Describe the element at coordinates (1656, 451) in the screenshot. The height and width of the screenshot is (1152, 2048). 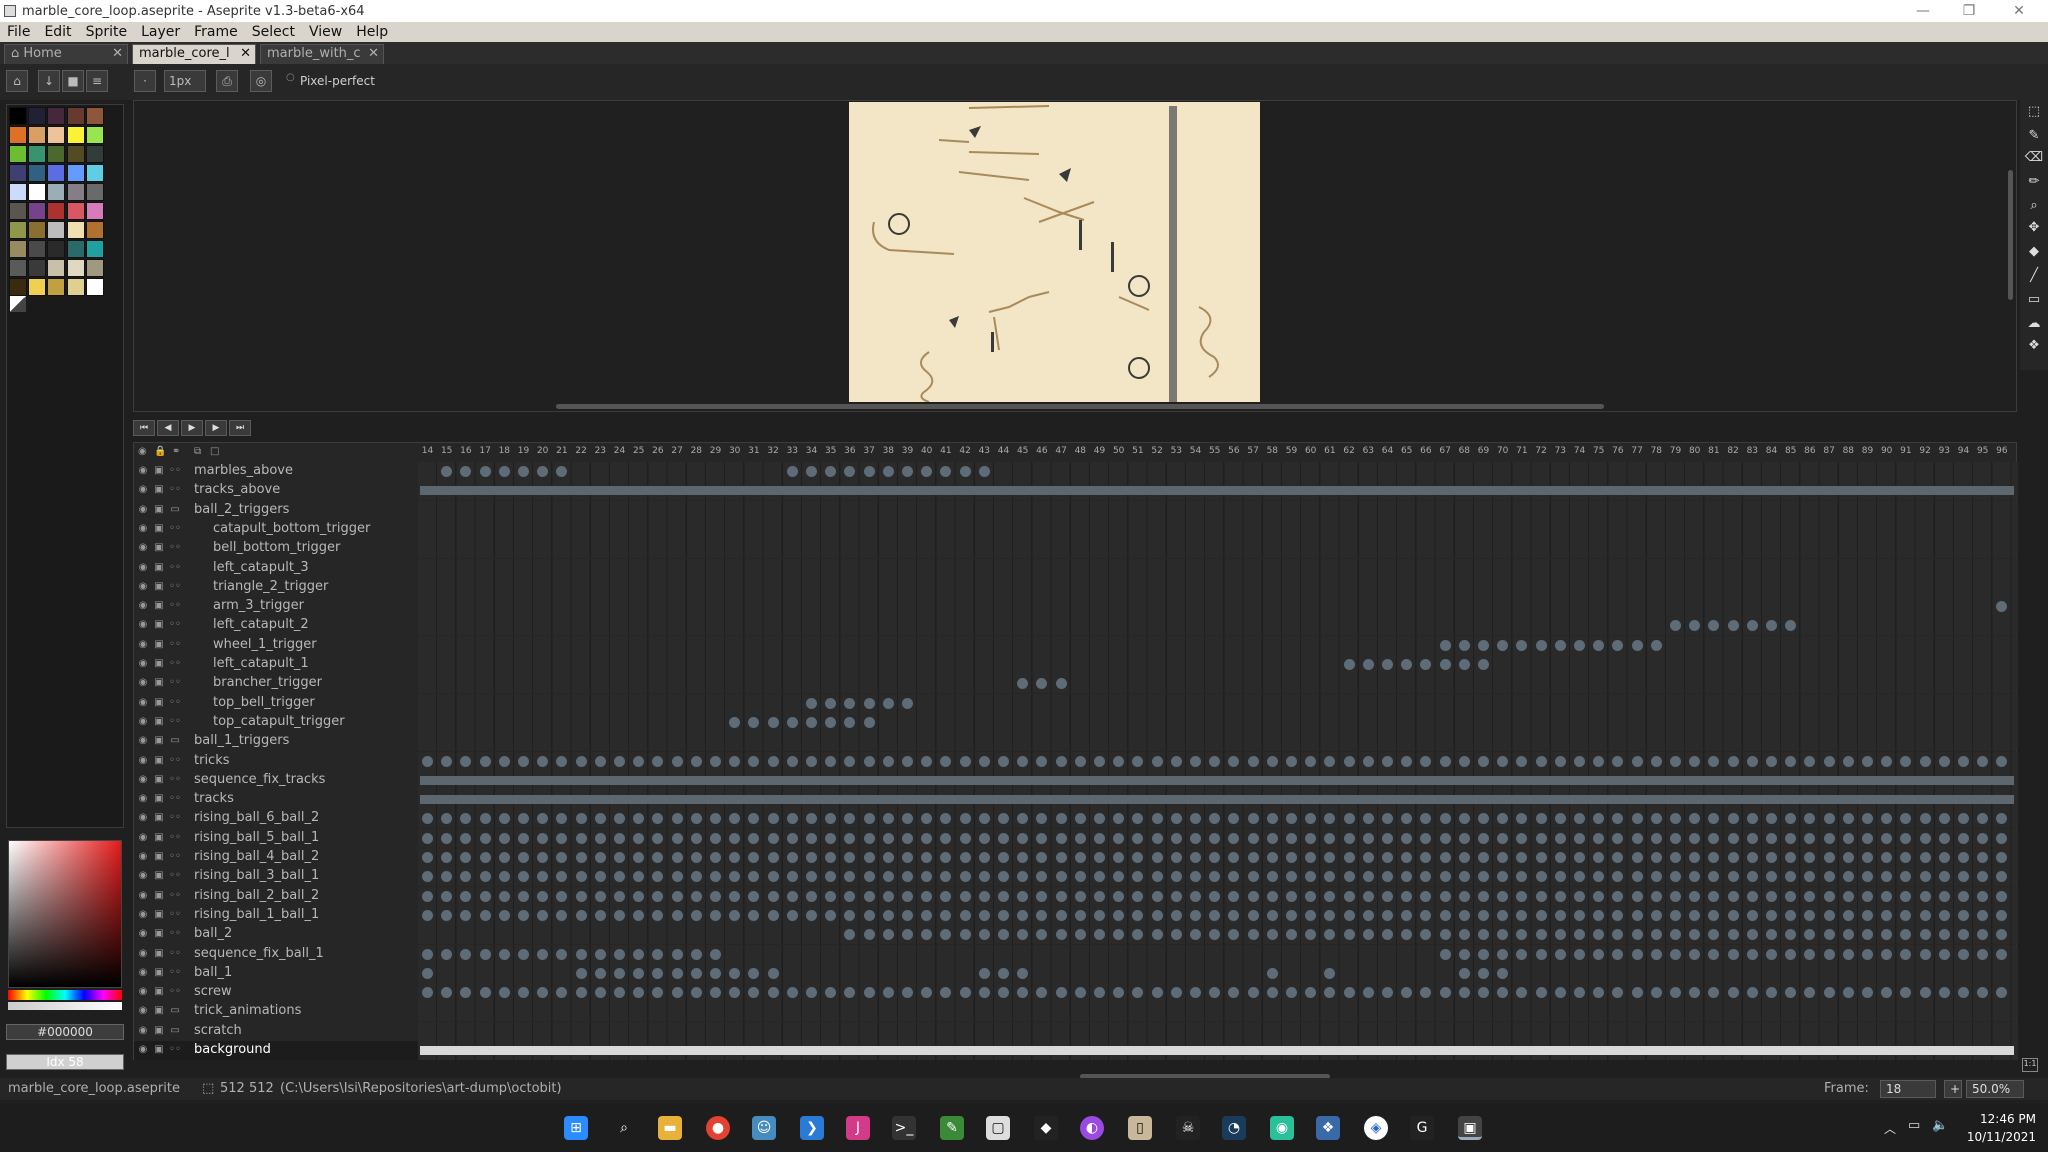
I see `frame-number: 78` at that location.